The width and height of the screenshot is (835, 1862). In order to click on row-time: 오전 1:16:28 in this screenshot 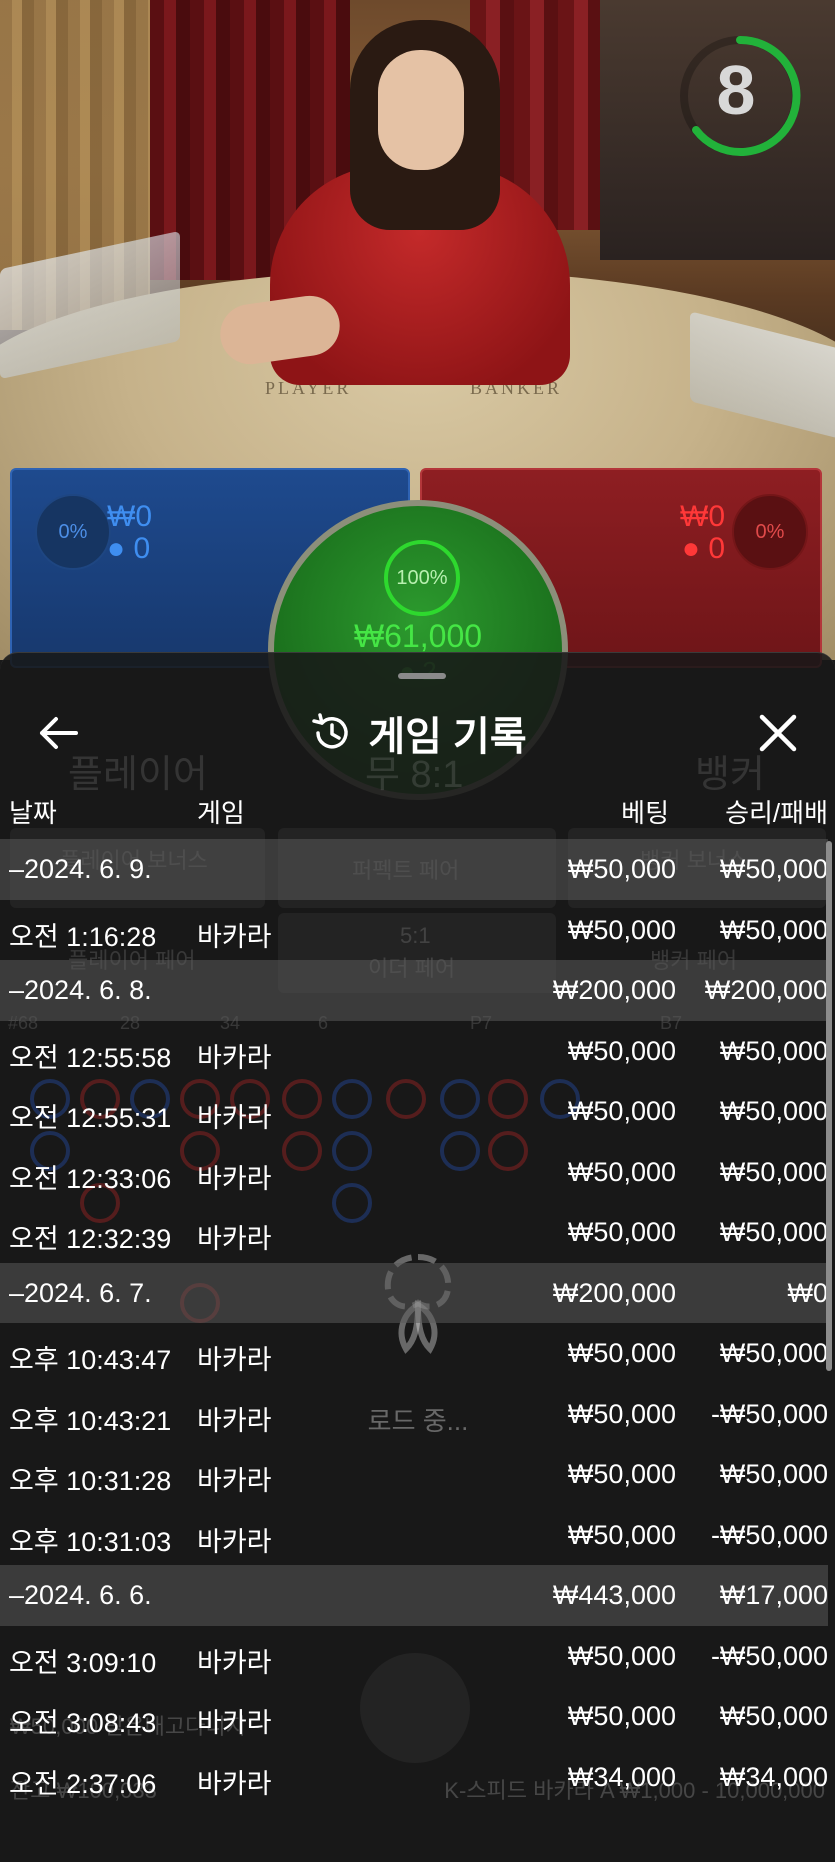, I will do `click(83, 936)`.